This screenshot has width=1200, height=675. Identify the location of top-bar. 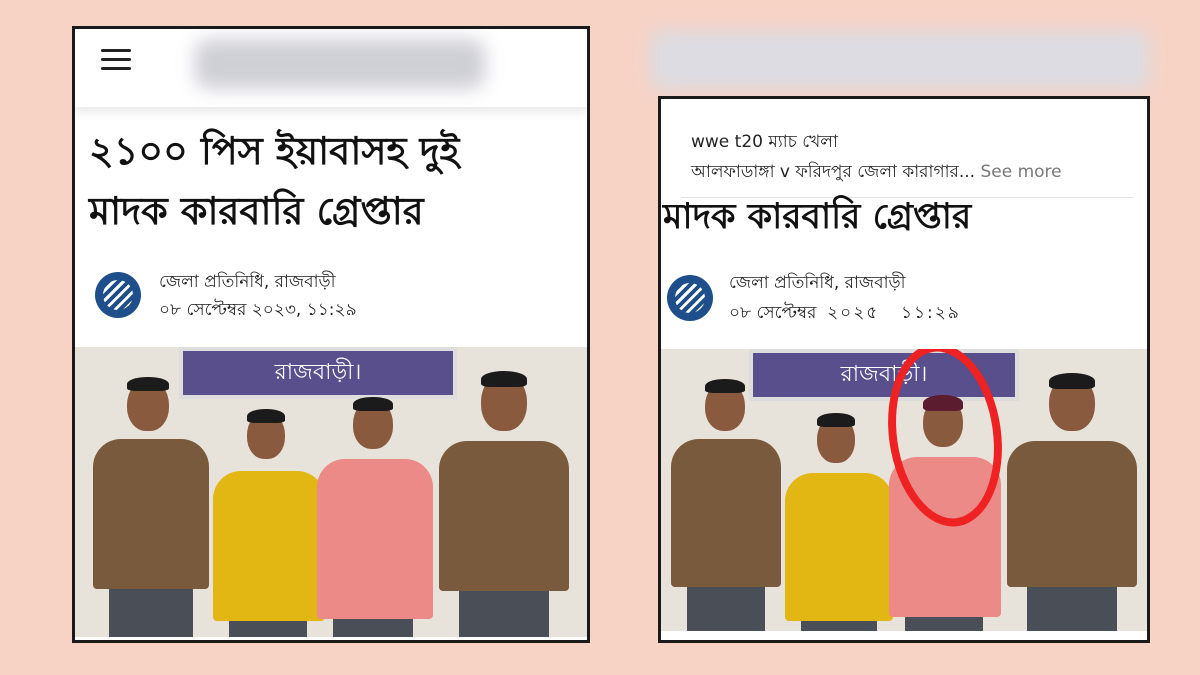
(331, 68).